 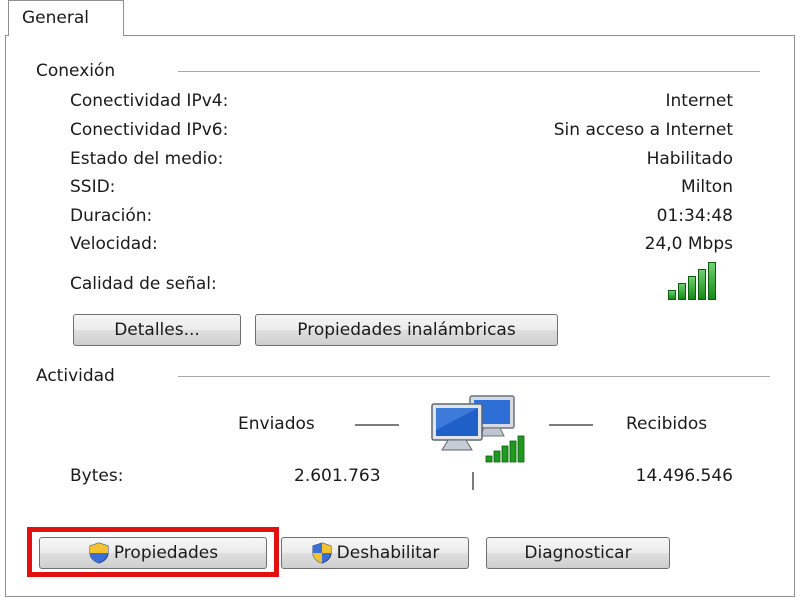 What do you see at coordinates (66, 18) in the screenshot?
I see `tab-general: General` at bounding box center [66, 18].